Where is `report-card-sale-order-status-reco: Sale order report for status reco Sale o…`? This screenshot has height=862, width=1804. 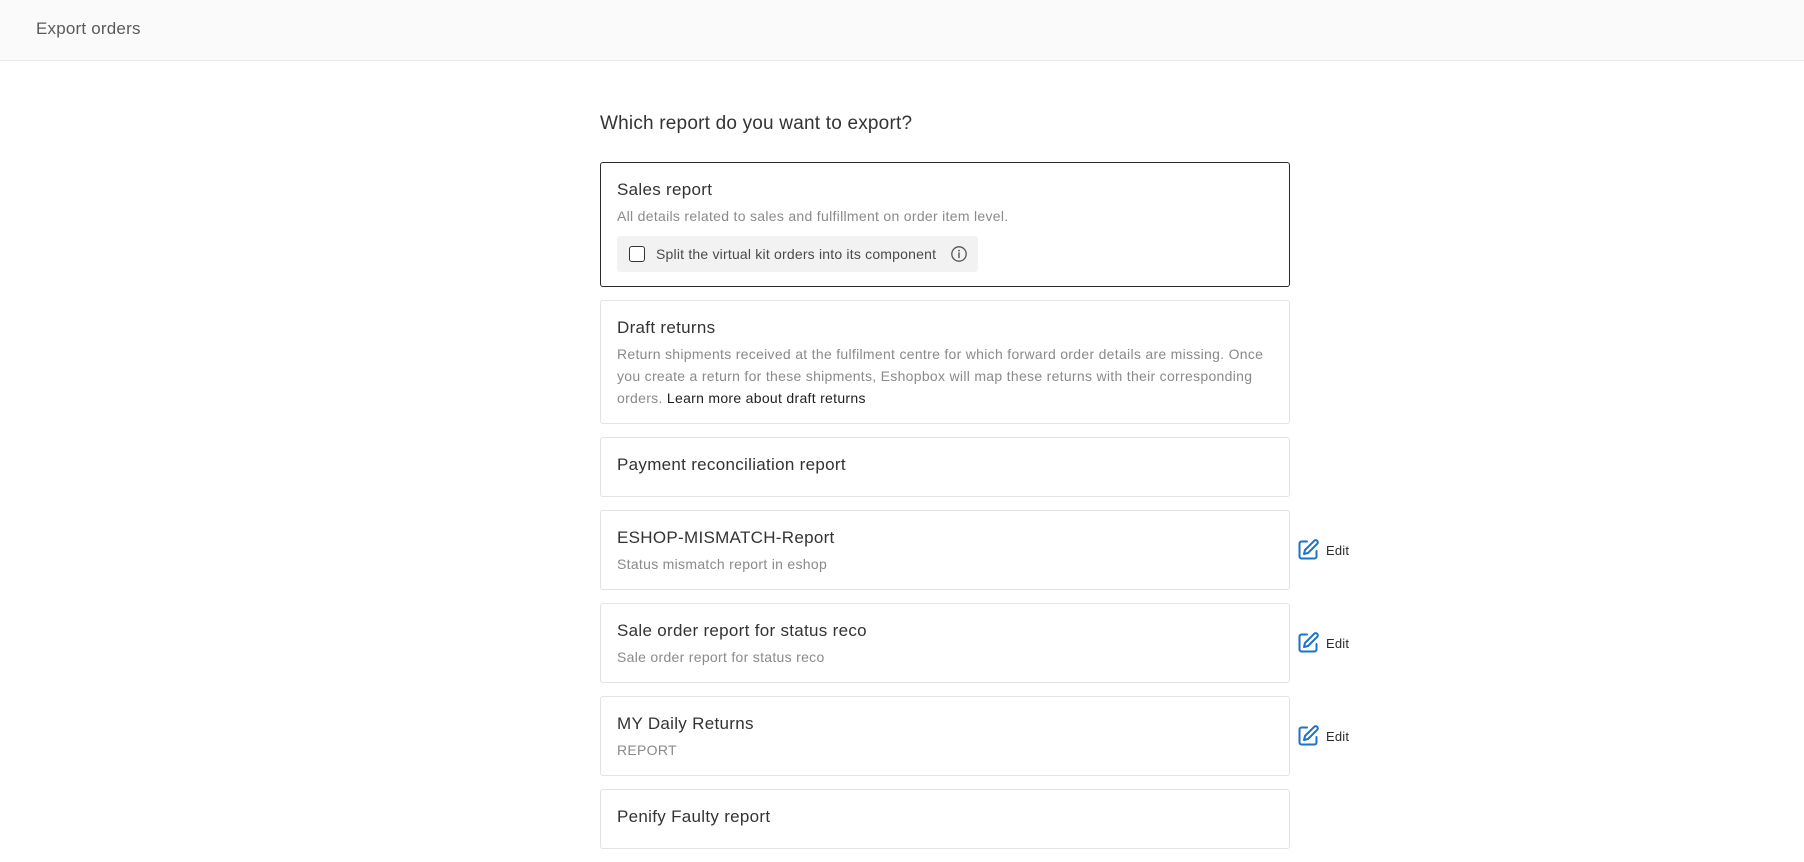
report-card-sale-order-status-reco: Sale order report for status reco Sale o… is located at coordinates (945, 643).